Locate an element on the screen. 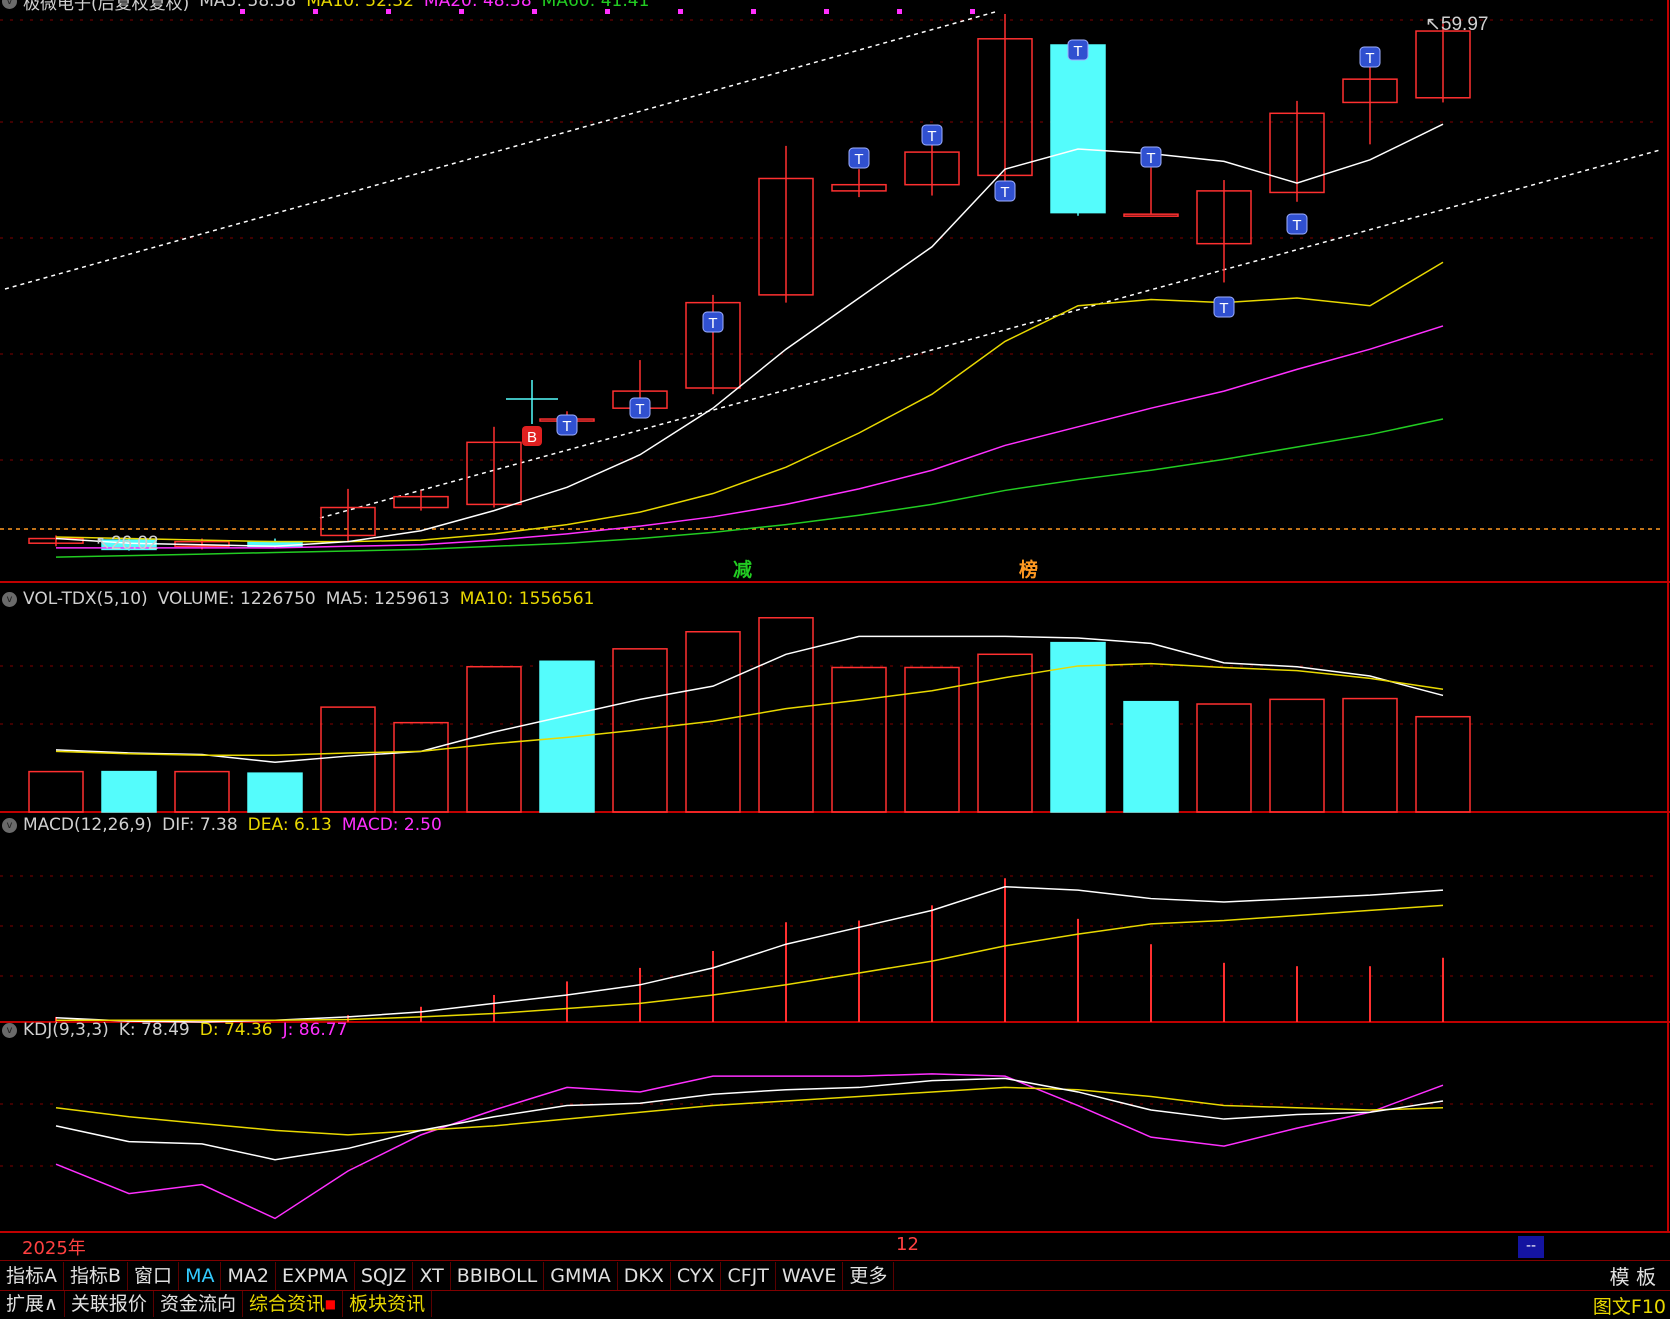 Image resolution: width=1670 pixels, height=1319 pixels. toolbar-tab-9: GMMA is located at coordinates (581, 1276).